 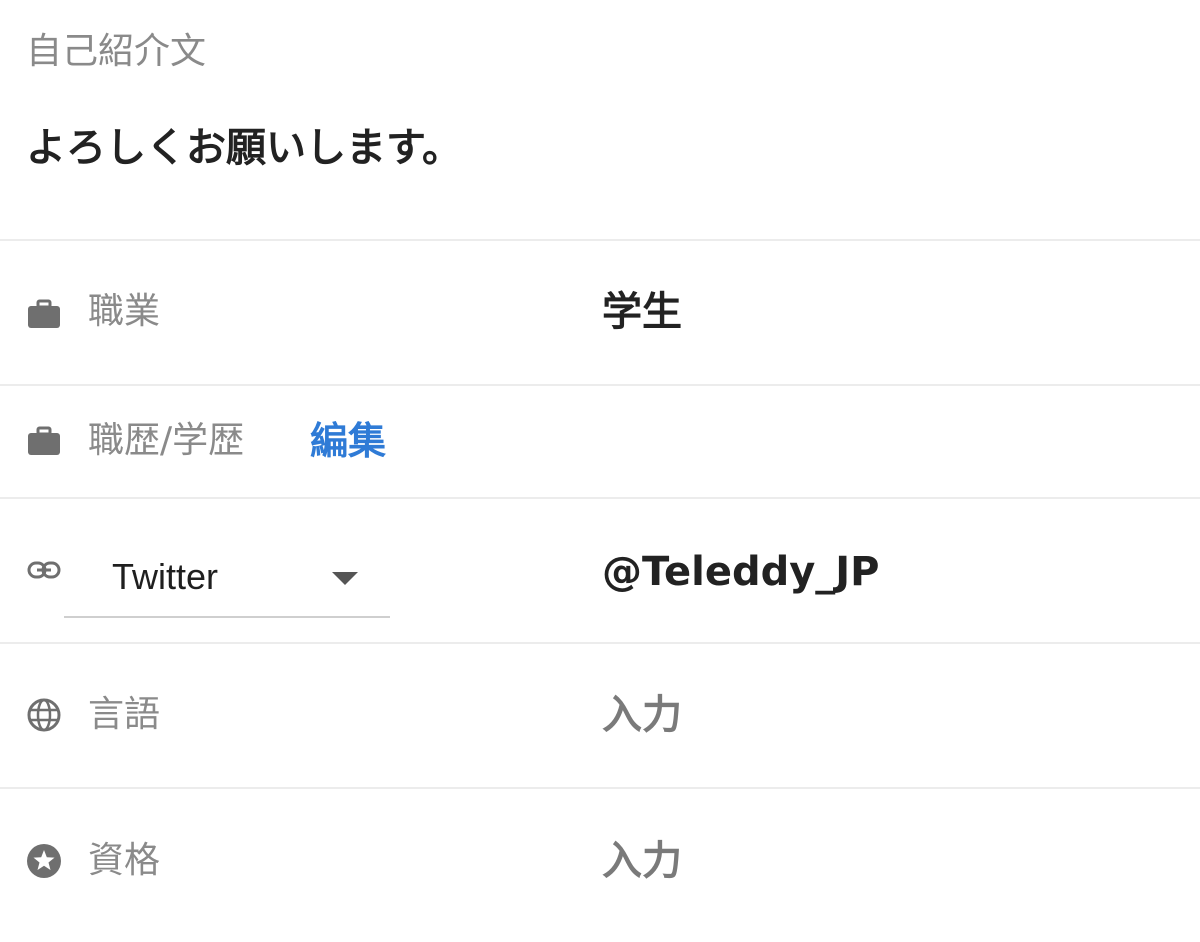 I want to click on career-label: 職歴/学歴, so click(x=166, y=440).